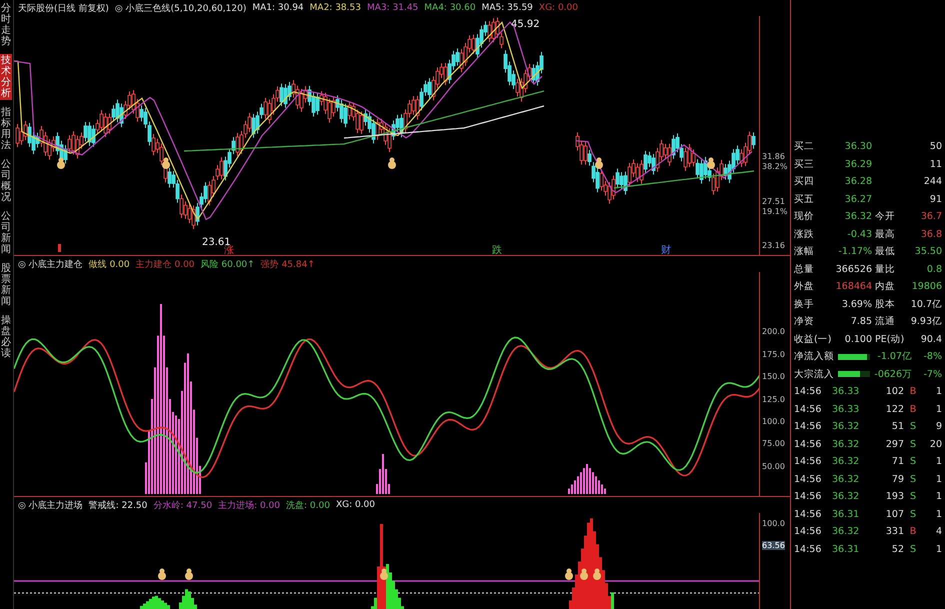  What do you see at coordinates (894, 392) in the screenshot?
I see `tick-volume: 102` at bounding box center [894, 392].